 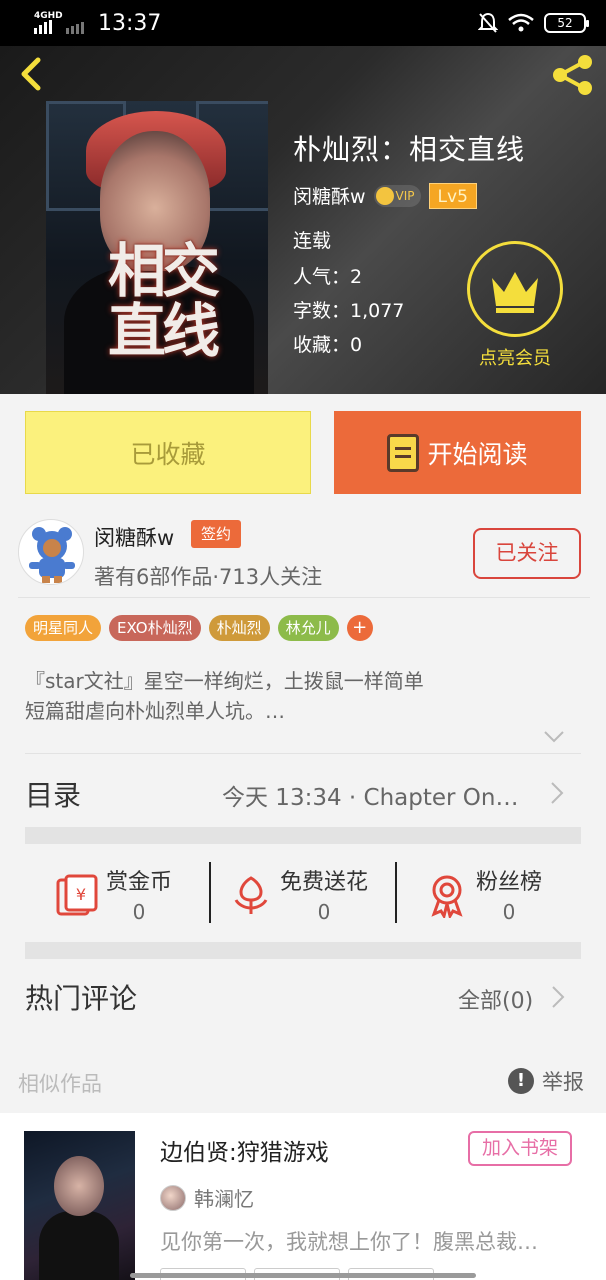 I want to click on serial-status: 连载, so click(x=312, y=241).